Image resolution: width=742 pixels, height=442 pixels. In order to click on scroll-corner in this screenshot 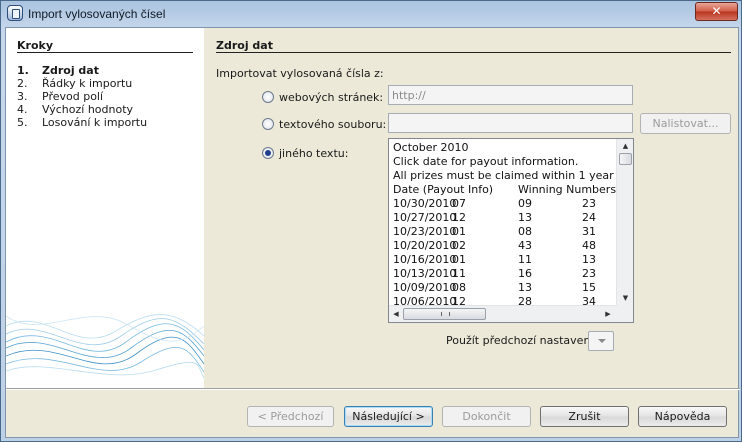, I will do `click(624, 313)`.